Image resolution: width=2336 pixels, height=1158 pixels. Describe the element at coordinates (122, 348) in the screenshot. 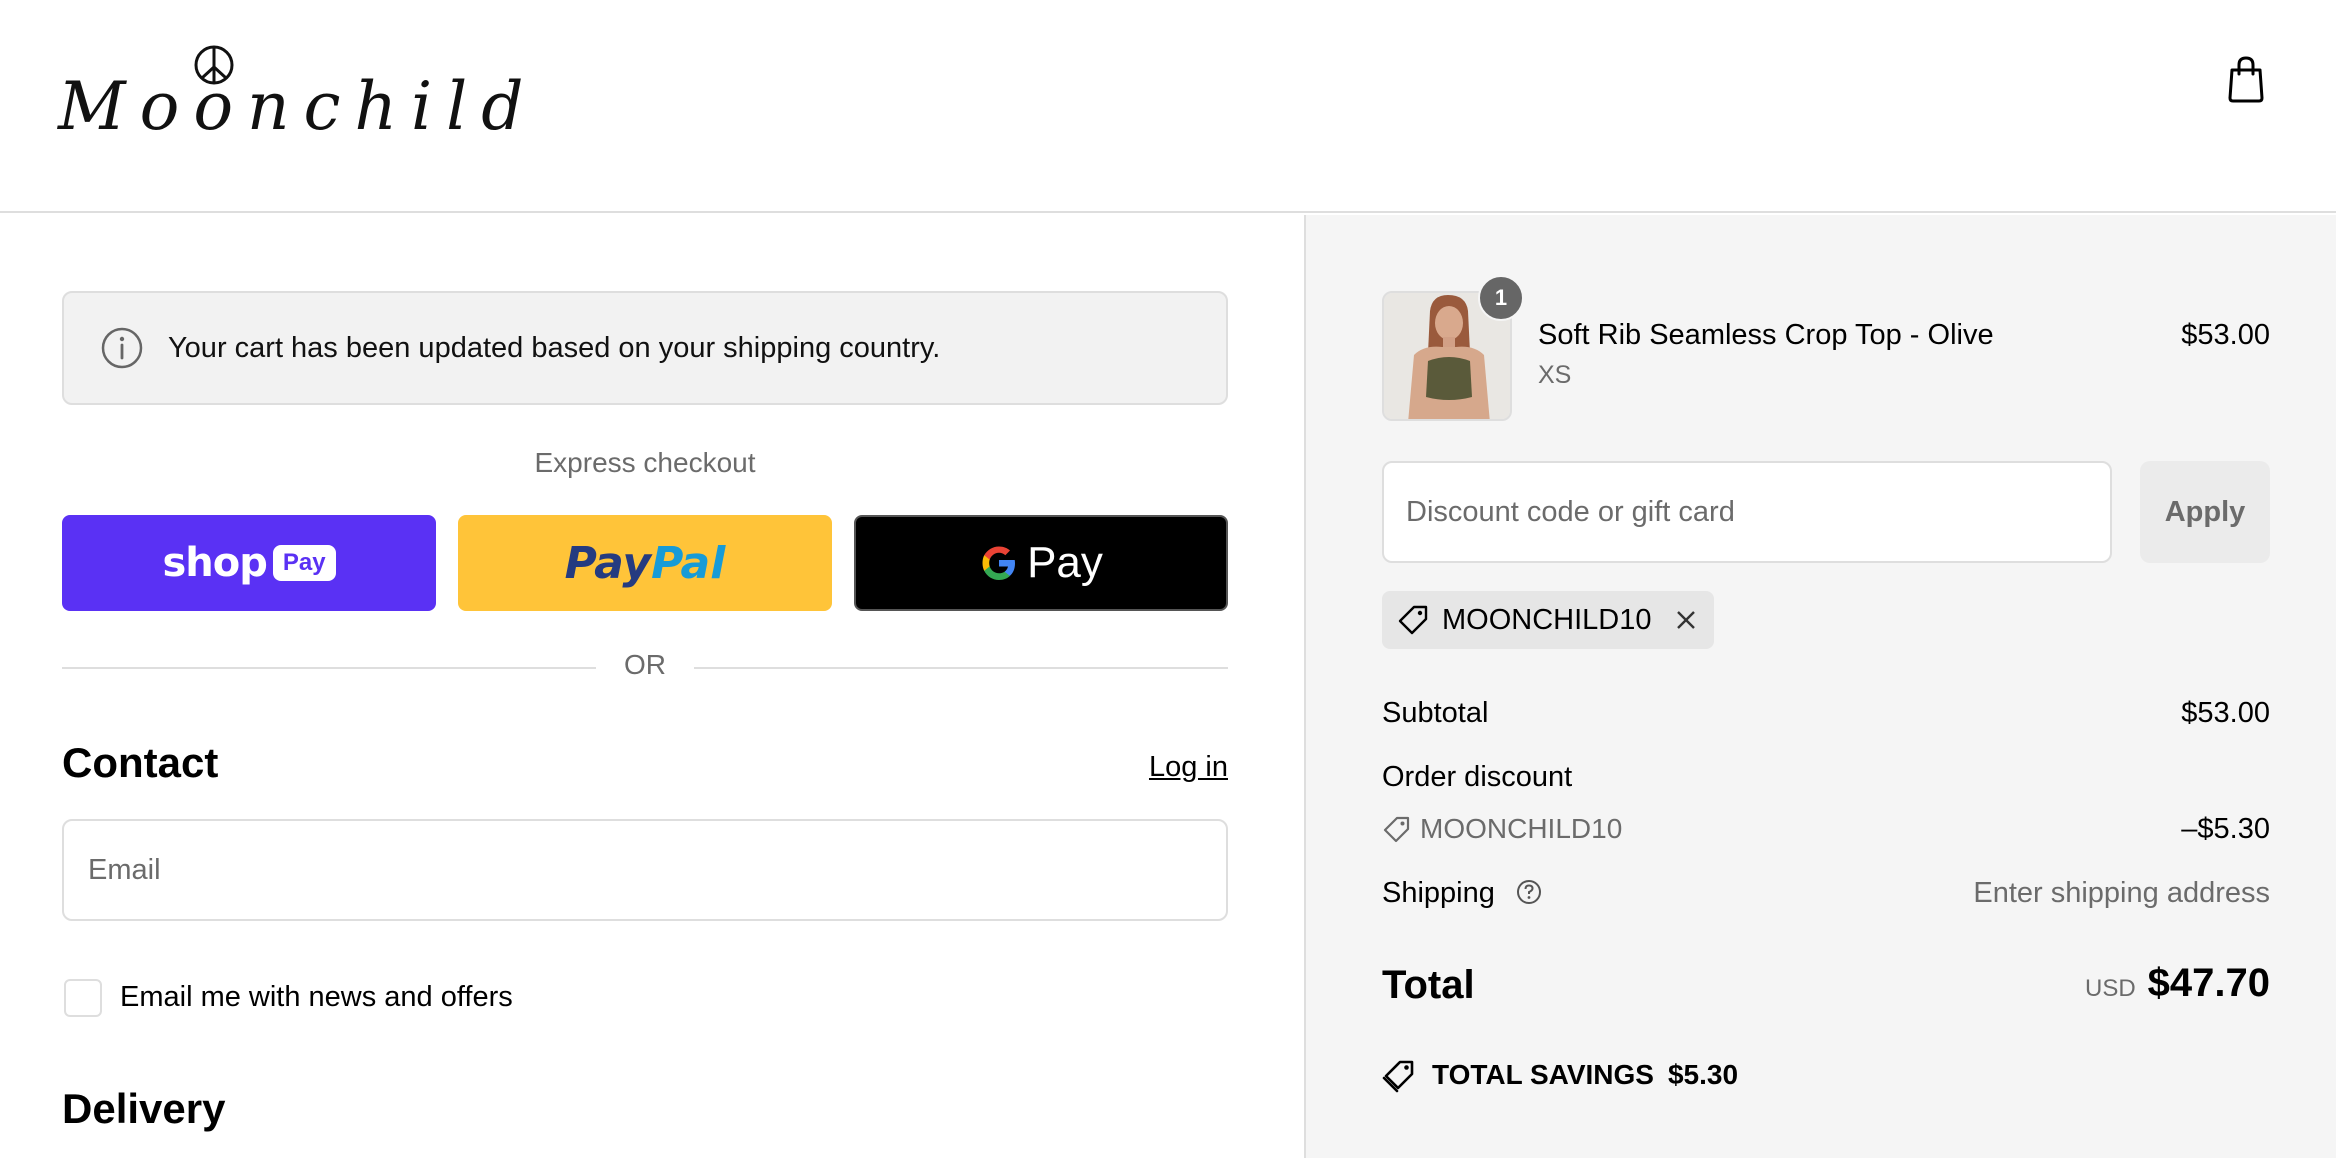

I see `info-icon` at that location.